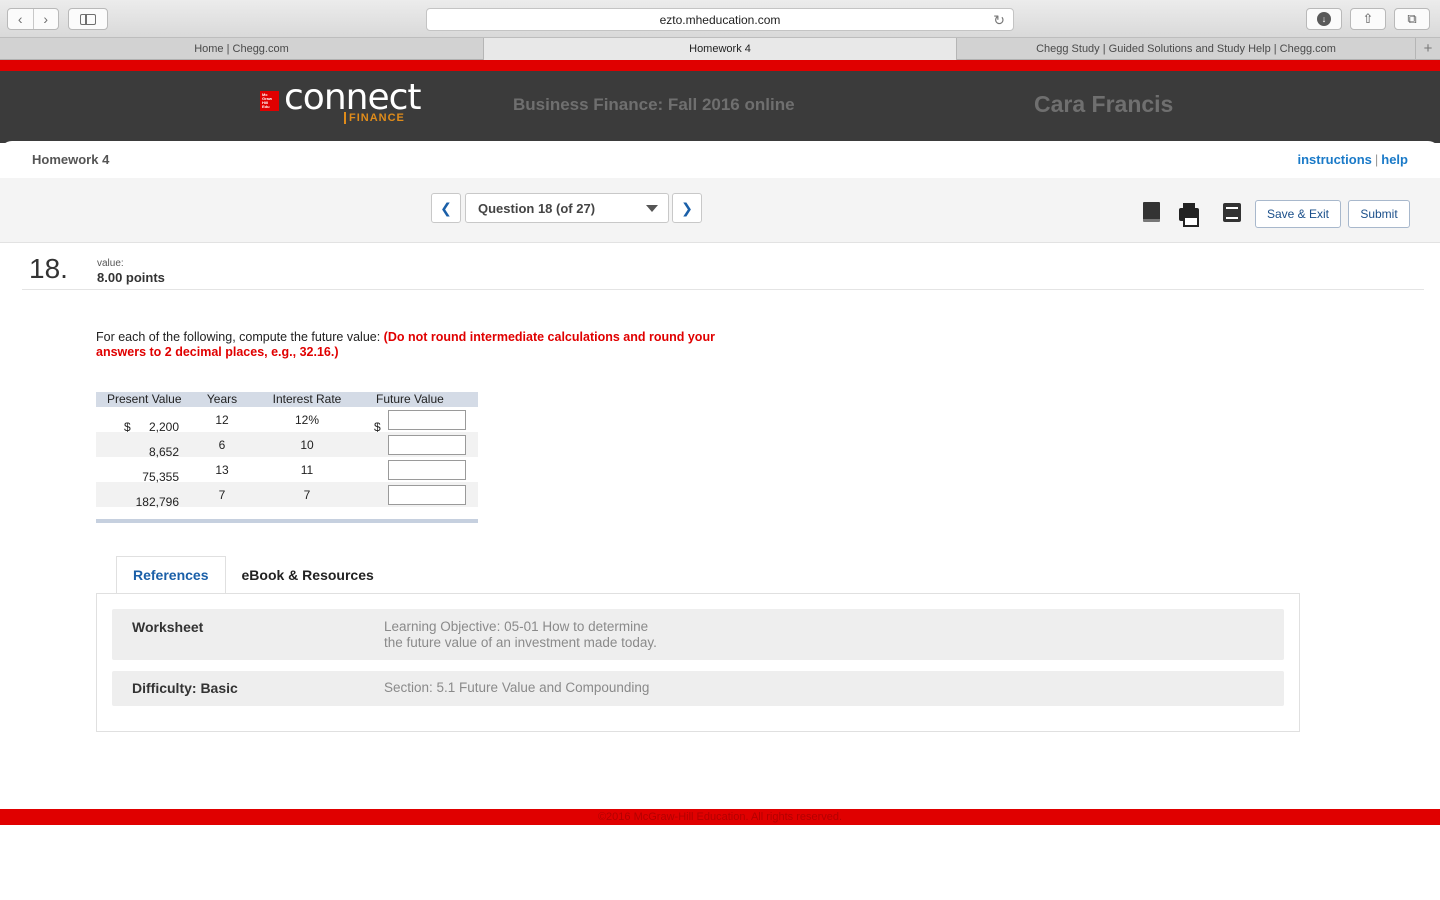 Image resolution: width=1440 pixels, height=900 pixels. I want to click on tab-ebook-resources: eBook & Resources, so click(308, 575).